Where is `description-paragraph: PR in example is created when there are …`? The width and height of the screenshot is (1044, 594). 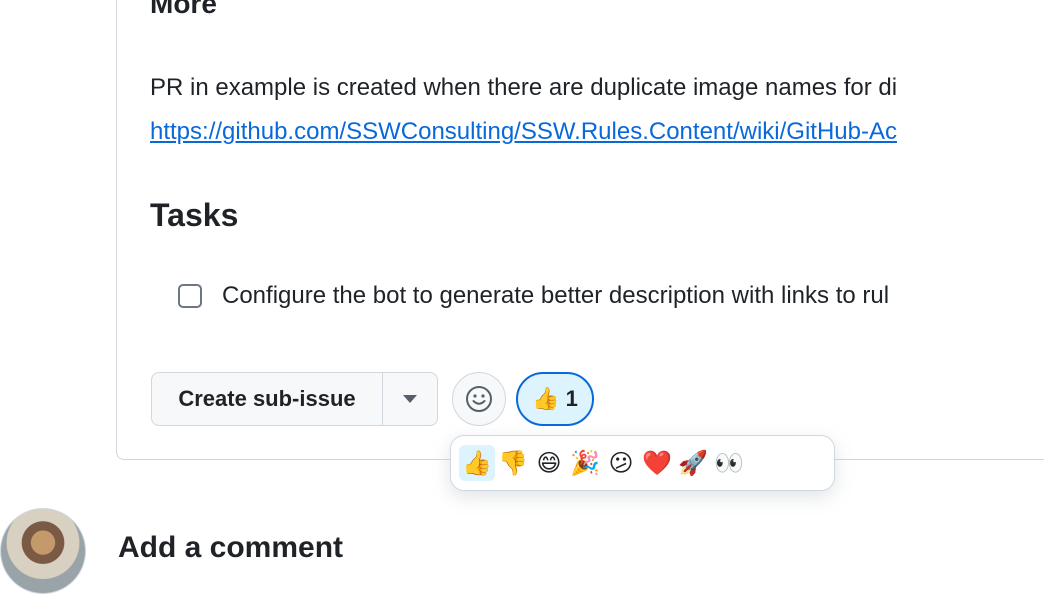 description-paragraph: PR in example is created when there are … is located at coordinates (597, 110).